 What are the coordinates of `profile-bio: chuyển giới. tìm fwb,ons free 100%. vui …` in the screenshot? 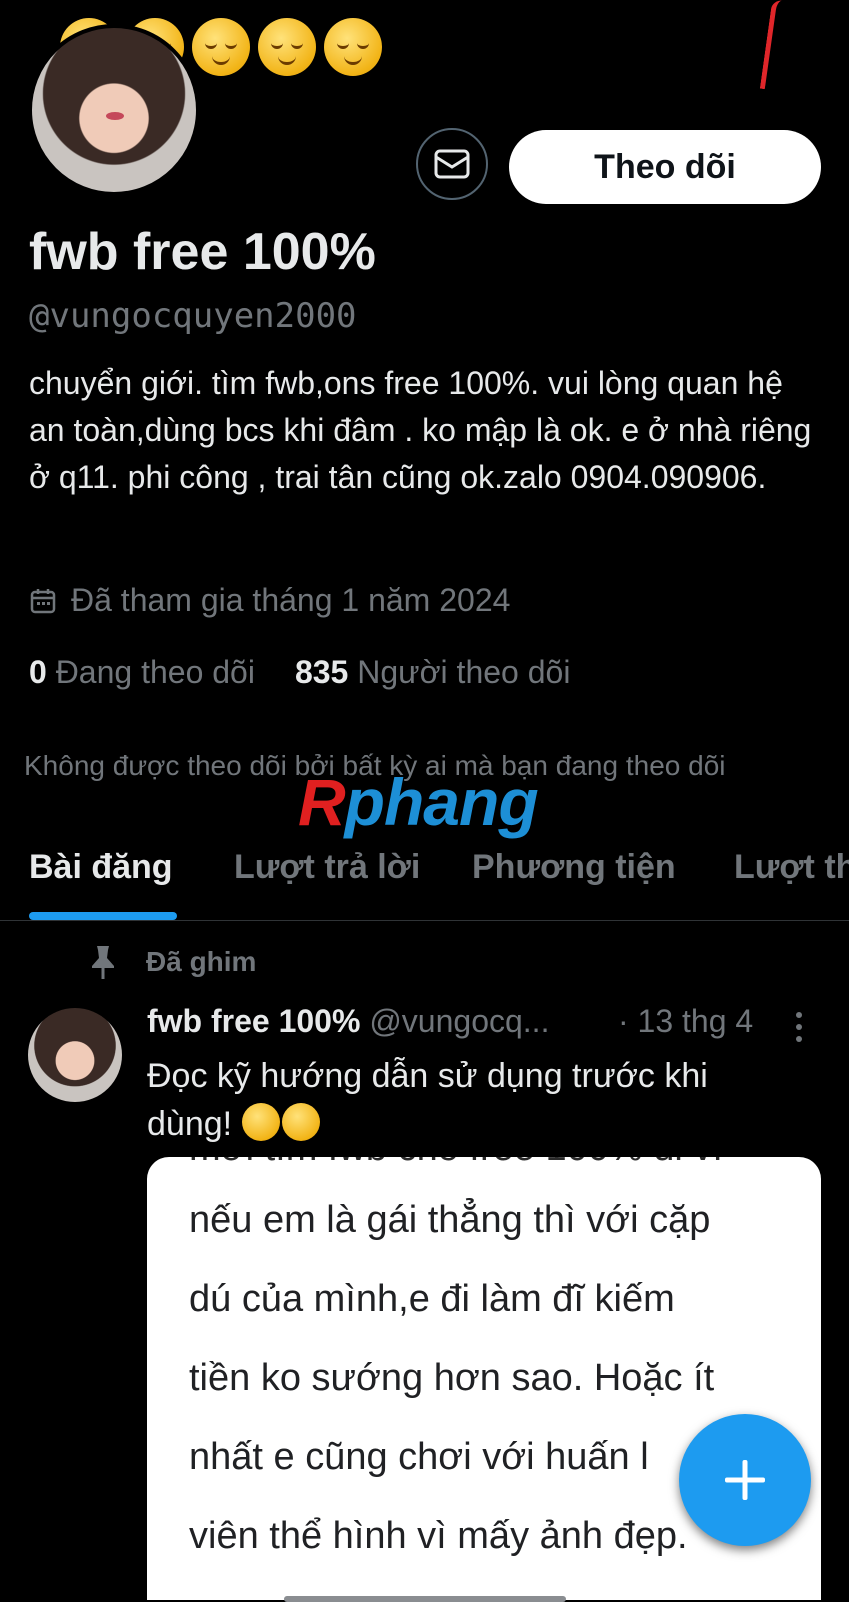 It's located at (420, 430).